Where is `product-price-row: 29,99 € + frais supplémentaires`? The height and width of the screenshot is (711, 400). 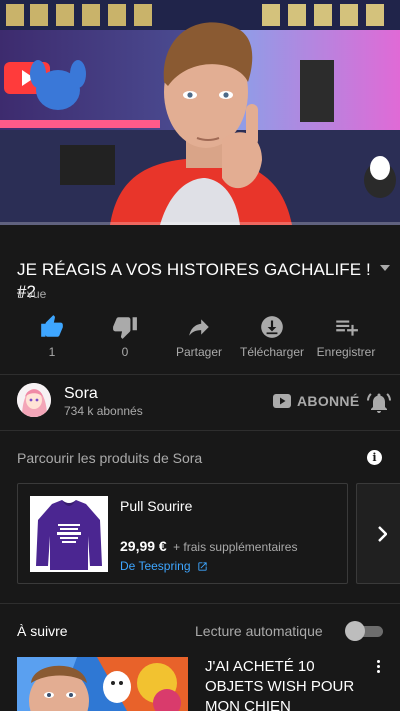
product-price-row: 29,99 € + frais supplémentaires is located at coordinates (208, 546).